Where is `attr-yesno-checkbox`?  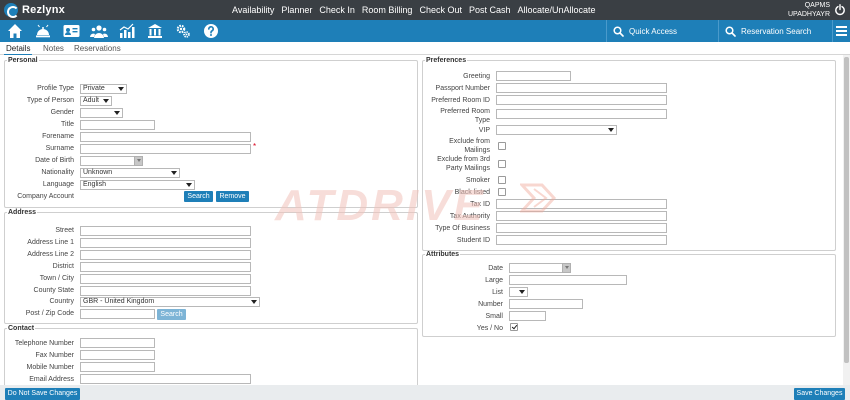 attr-yesno-checkbox is located at coordinates (514, 327).